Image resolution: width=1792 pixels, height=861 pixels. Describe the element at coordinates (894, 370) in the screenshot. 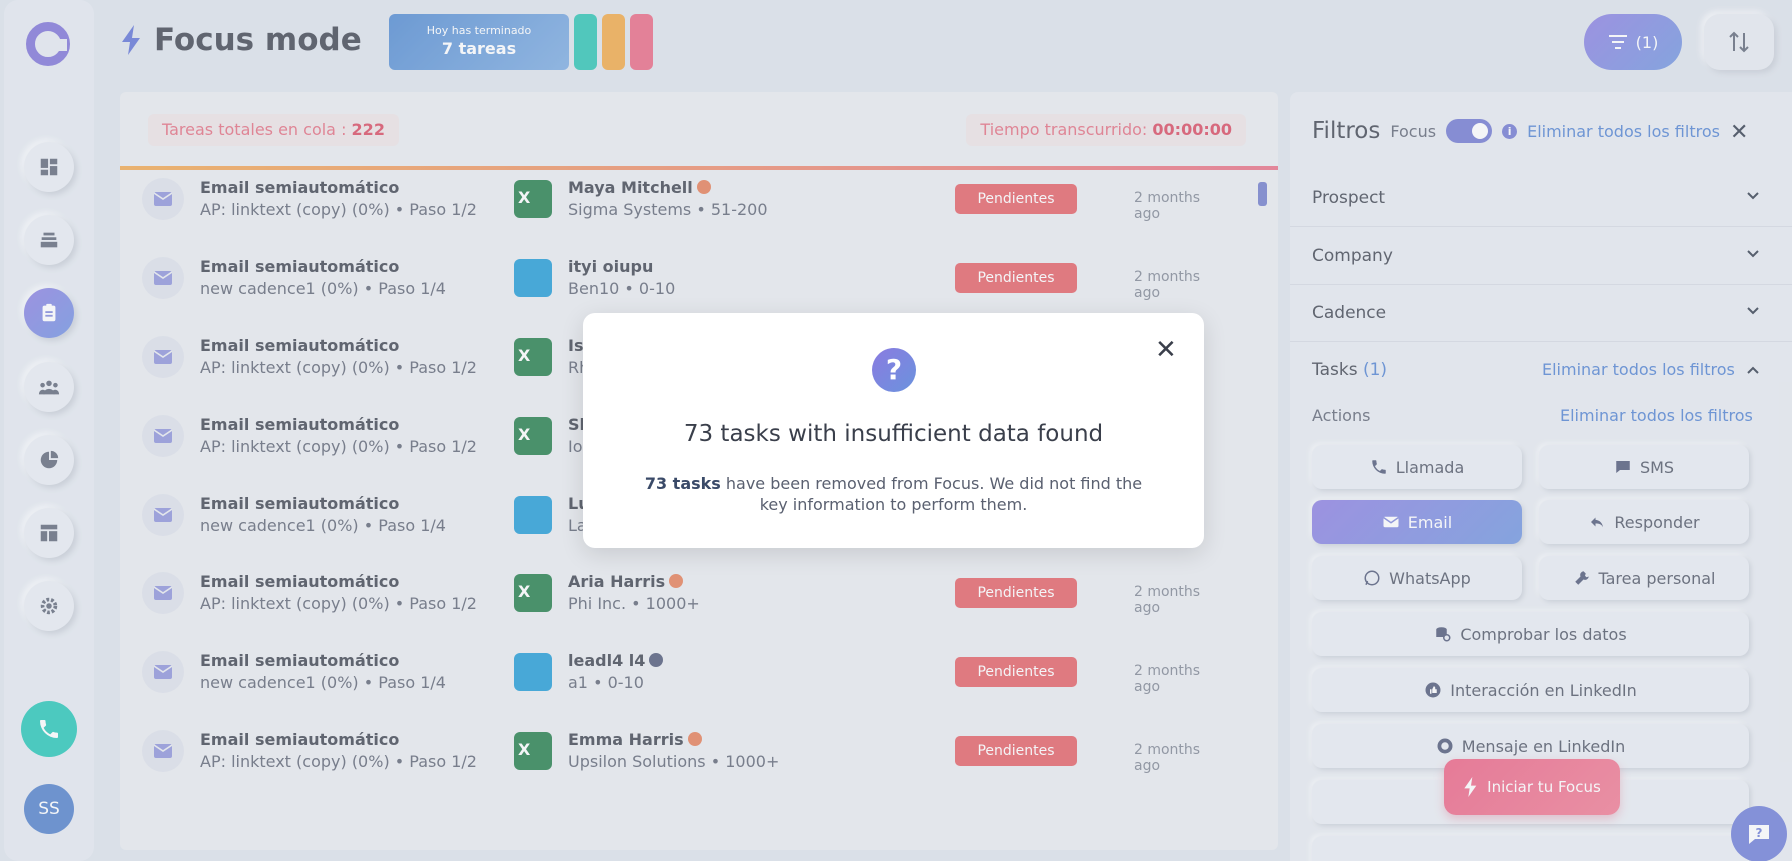

I see `question-icon: ?` at that location.